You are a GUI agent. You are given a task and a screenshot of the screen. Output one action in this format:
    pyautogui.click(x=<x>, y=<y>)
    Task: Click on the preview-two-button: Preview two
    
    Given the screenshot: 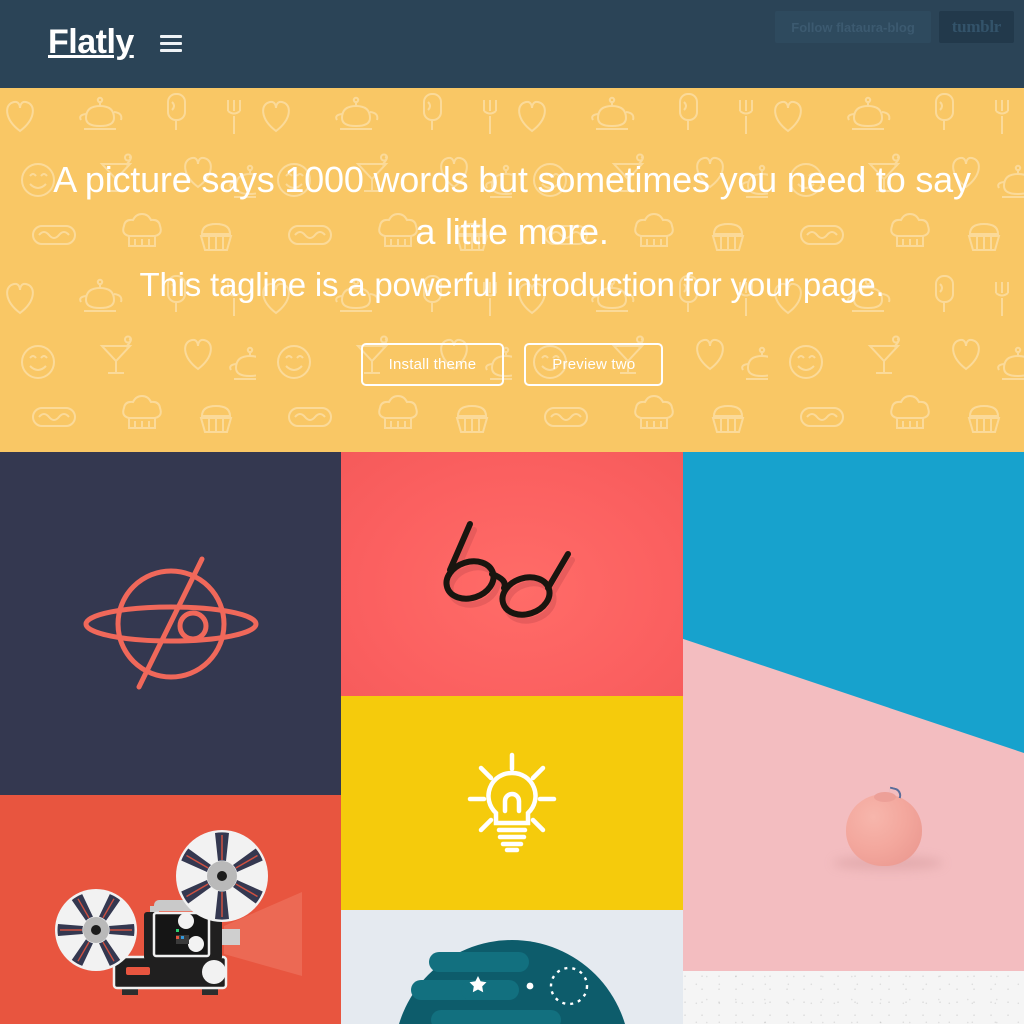 What is the action you would take?
    pyautogui.click(x=594, y=364)
    